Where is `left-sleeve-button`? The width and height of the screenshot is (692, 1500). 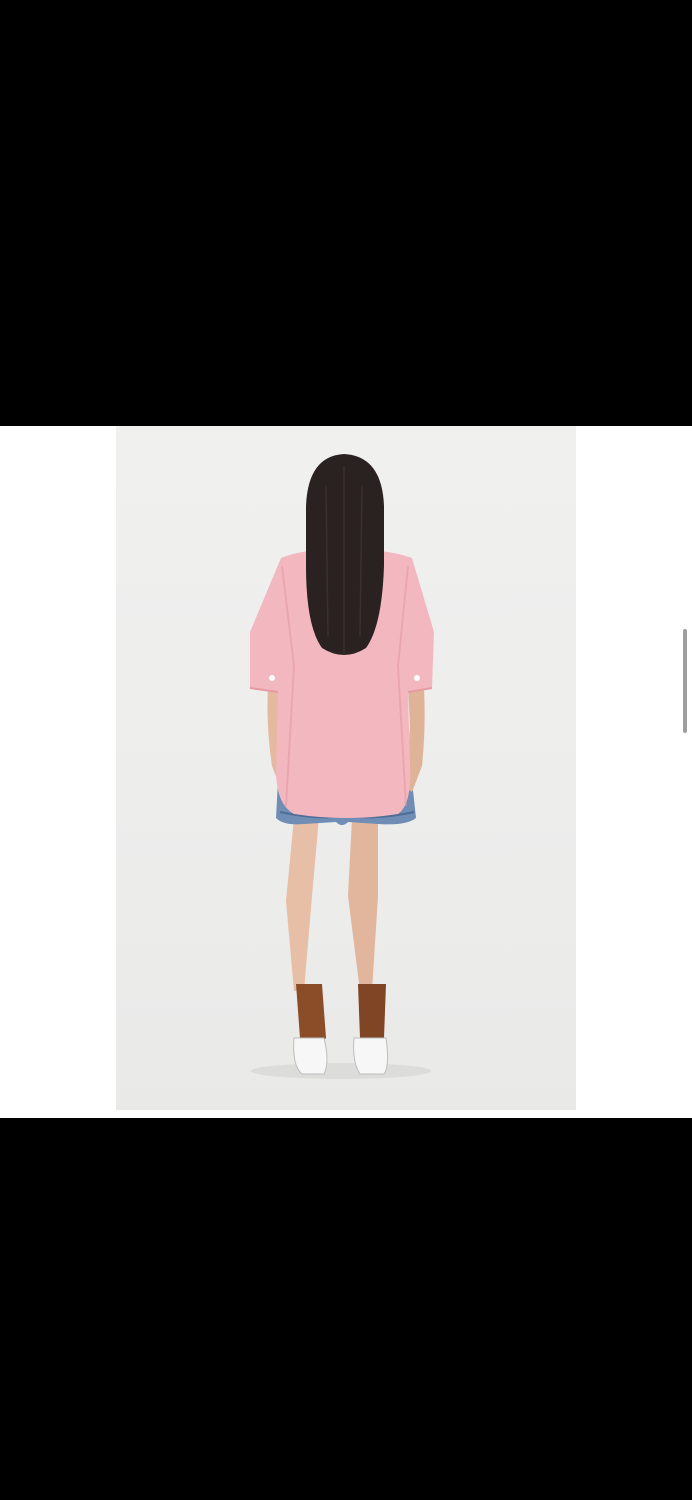
left-sleeve-button is located at coordinates (272, 678).